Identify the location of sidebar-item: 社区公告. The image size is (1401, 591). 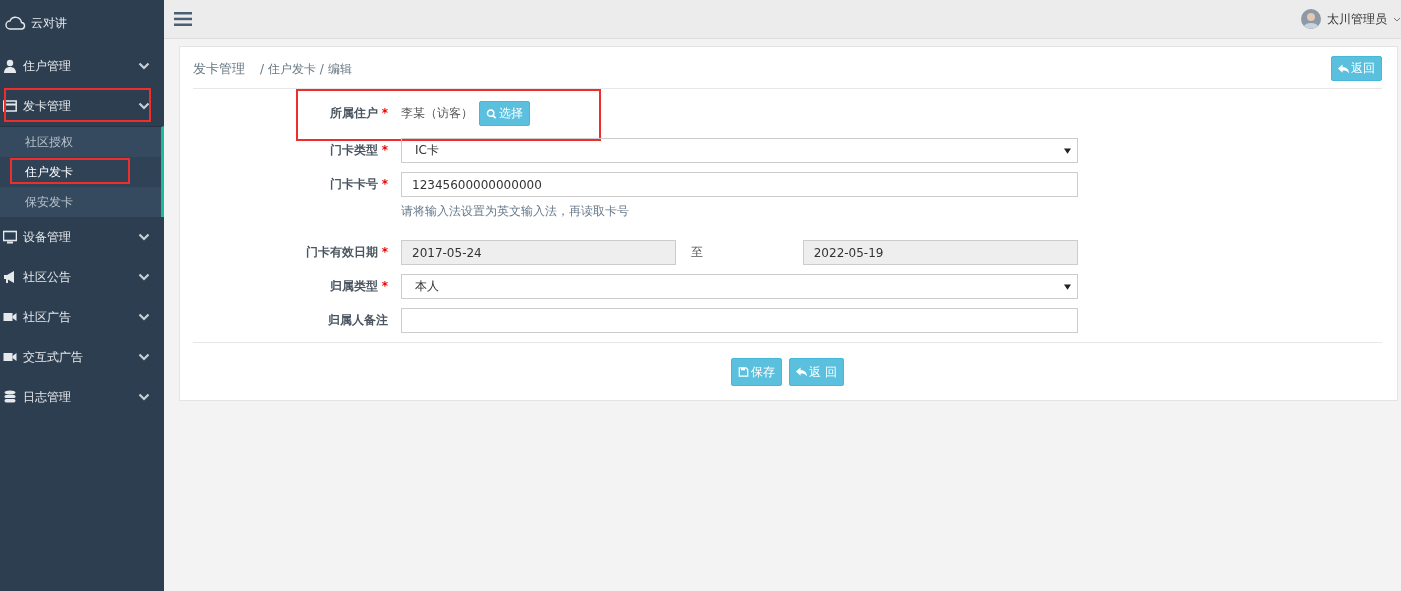
(82, 277).